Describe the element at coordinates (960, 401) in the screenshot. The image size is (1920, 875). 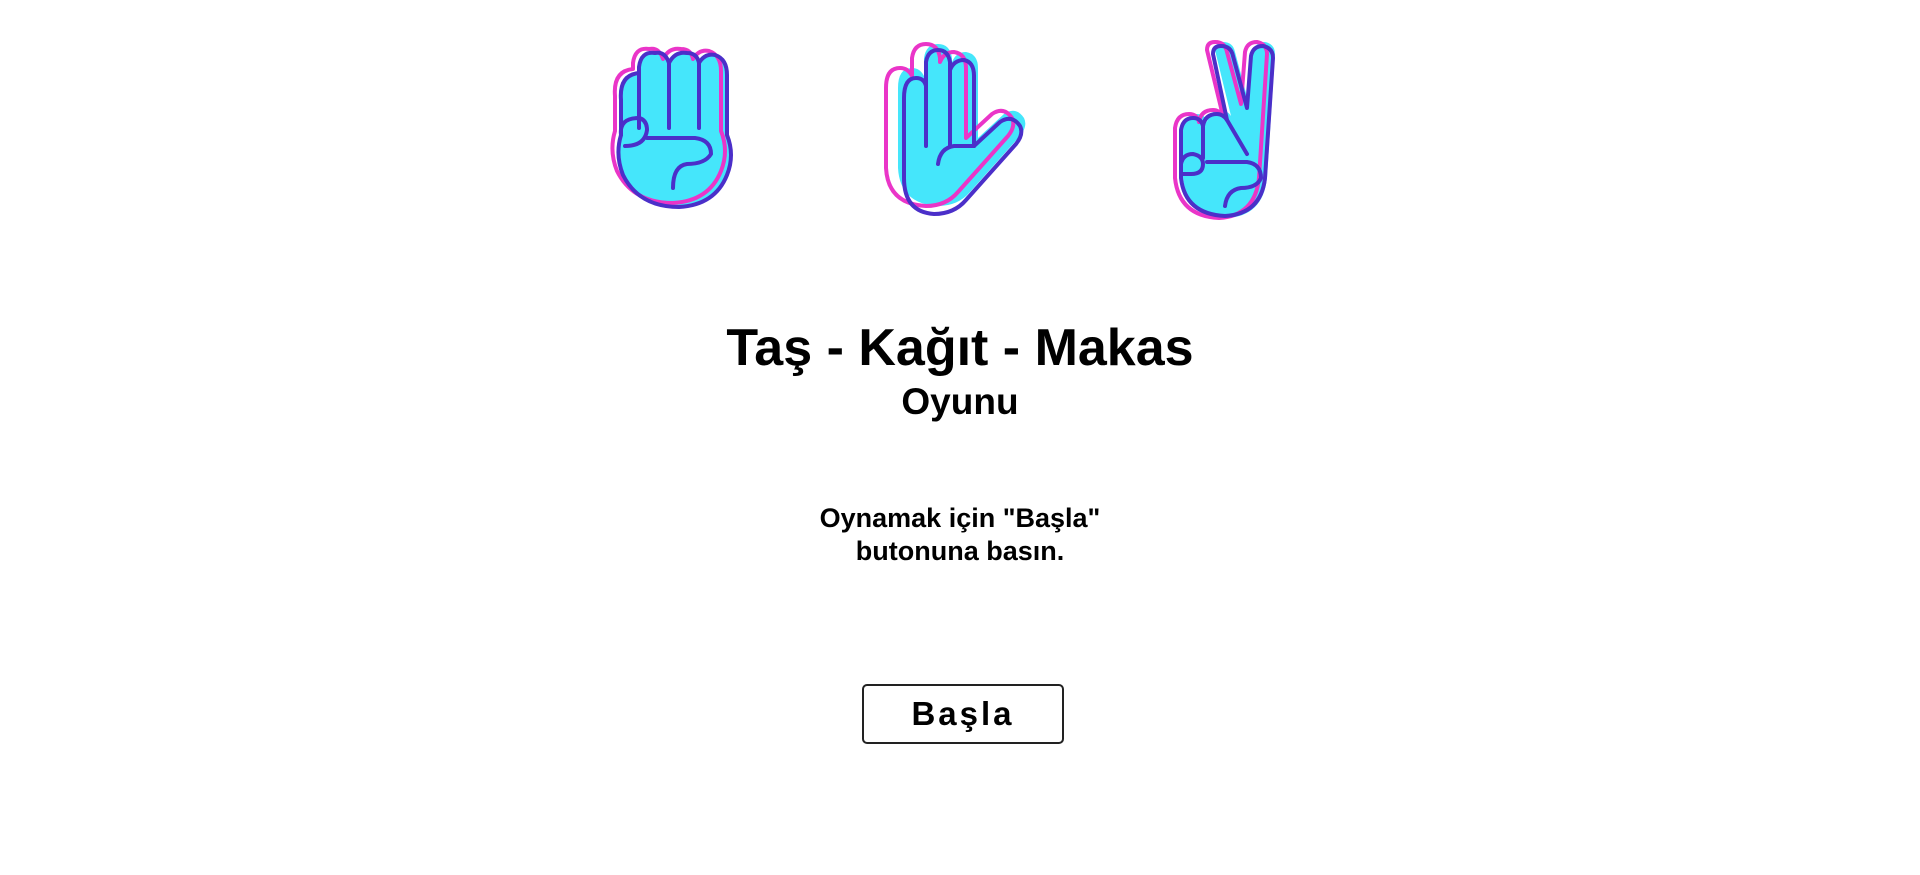
I see `page-subtitle: Oyunu` at that location.